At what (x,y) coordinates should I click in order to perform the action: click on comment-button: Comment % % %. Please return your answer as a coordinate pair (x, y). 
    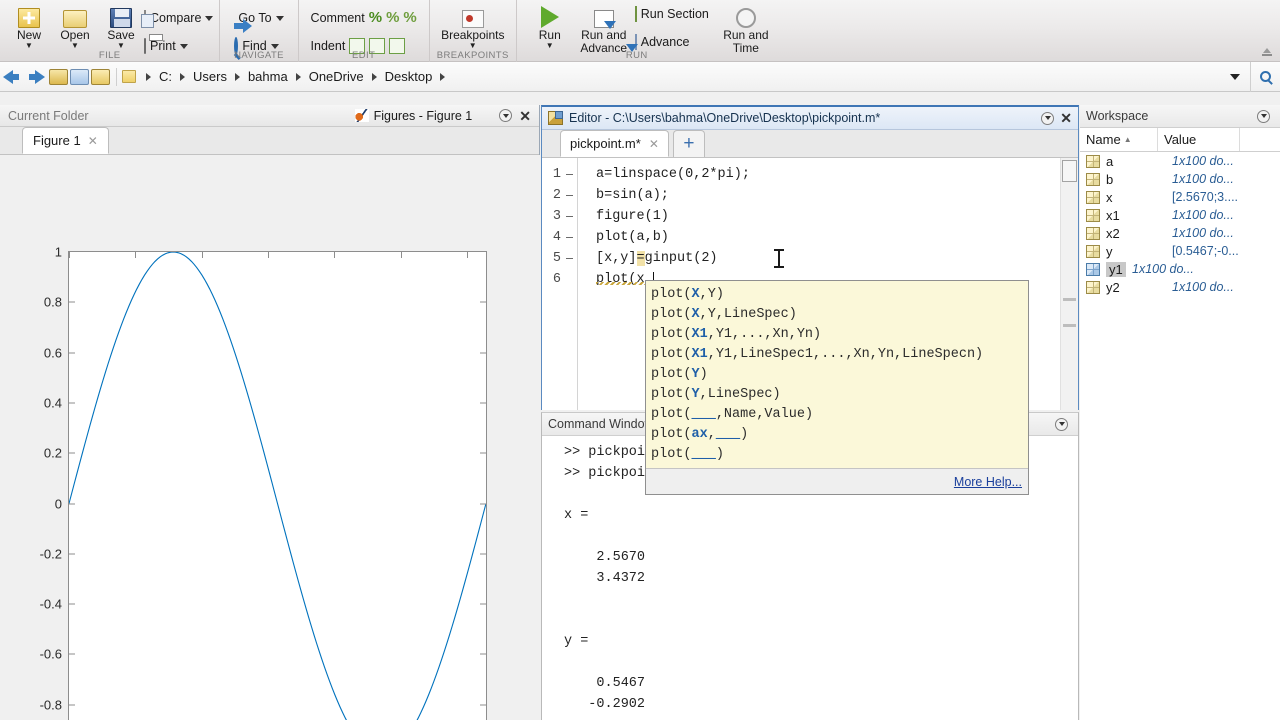
    Looking at the image, I should click on (364, 18).